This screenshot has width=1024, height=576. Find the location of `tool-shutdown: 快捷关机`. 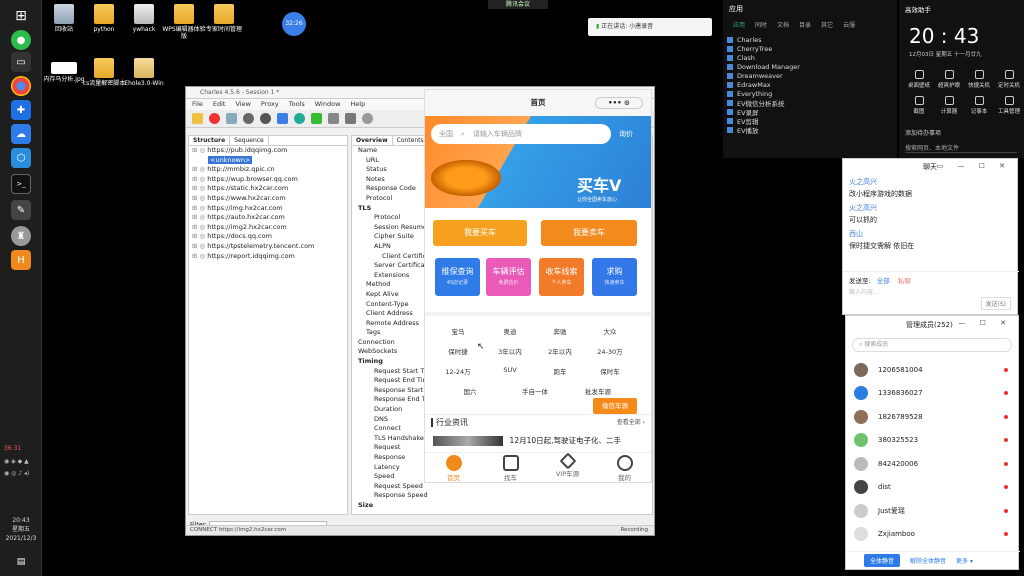

tool-shutdown: 快捷关机 is located at coordinates (979, 79).